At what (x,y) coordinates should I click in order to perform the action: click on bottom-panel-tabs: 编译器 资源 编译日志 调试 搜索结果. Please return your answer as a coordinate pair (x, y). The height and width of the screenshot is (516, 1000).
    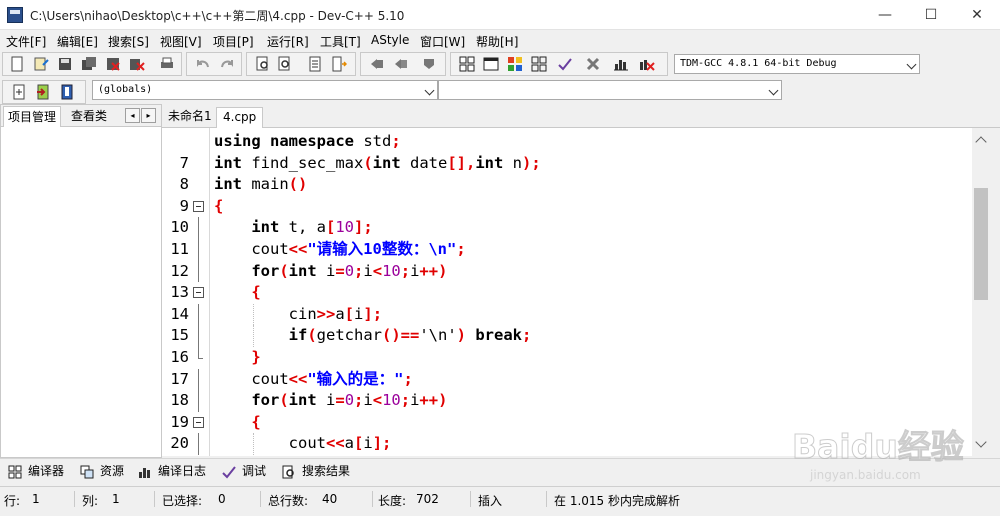
    Looking at the image, I should click on (500, 471).